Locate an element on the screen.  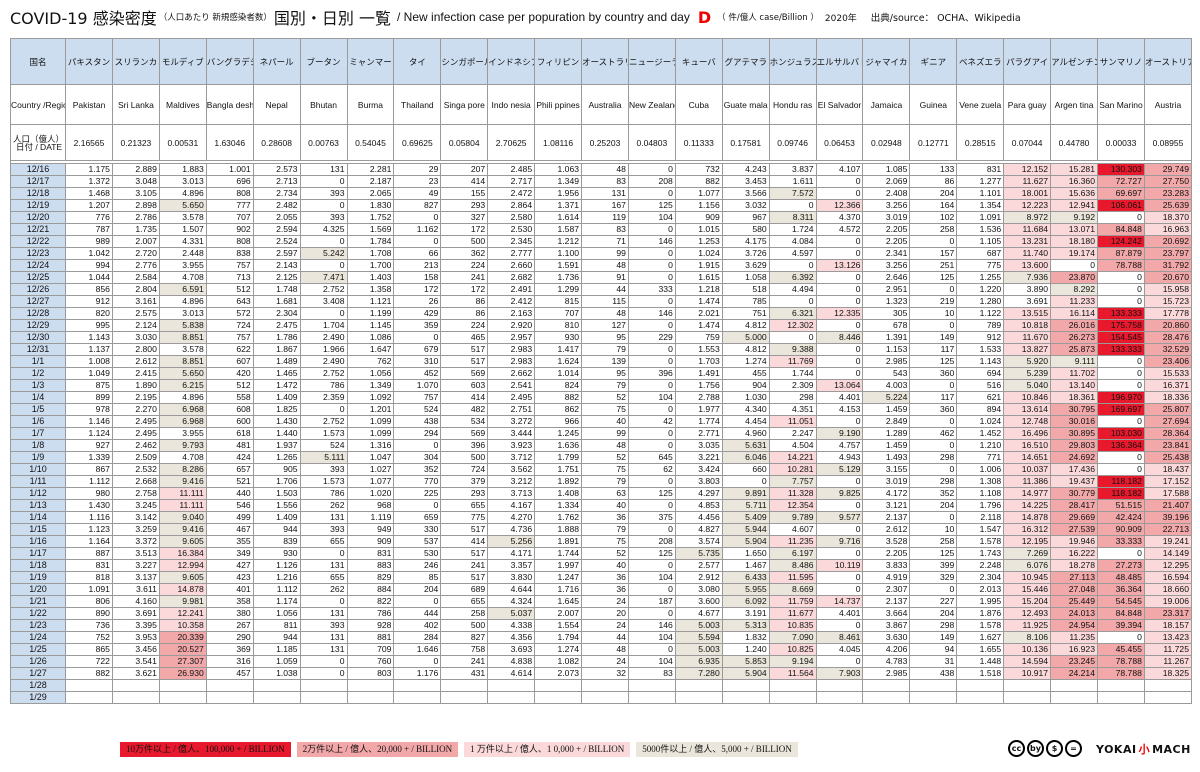
value-cell: 3.453 is located at coordinates (745, 181).